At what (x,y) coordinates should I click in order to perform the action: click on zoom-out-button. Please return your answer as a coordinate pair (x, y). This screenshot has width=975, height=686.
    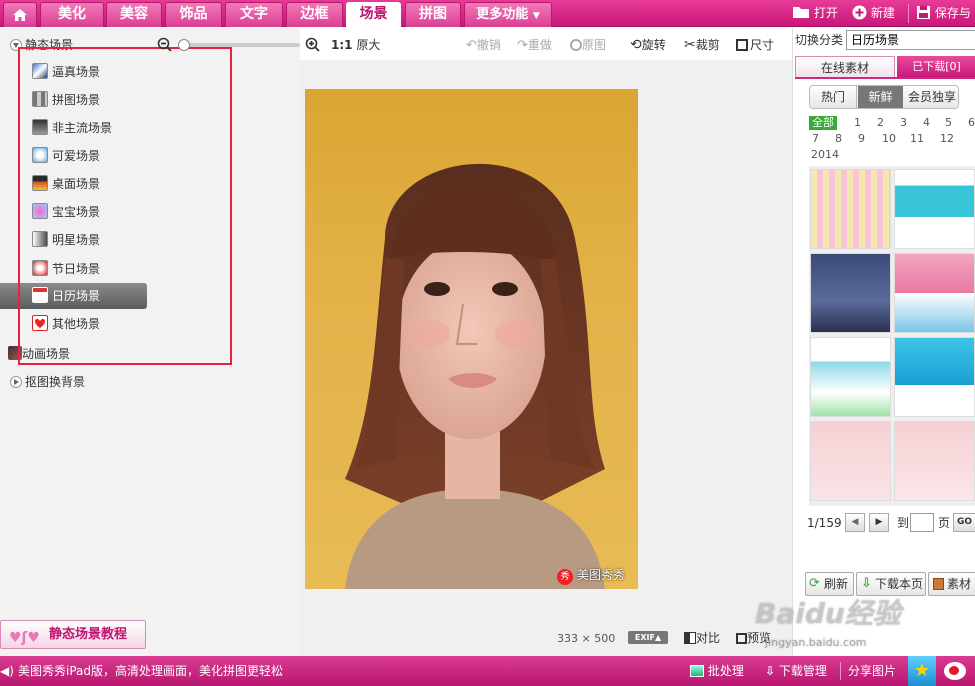
    Looking at the image, I should click on (165, 47).